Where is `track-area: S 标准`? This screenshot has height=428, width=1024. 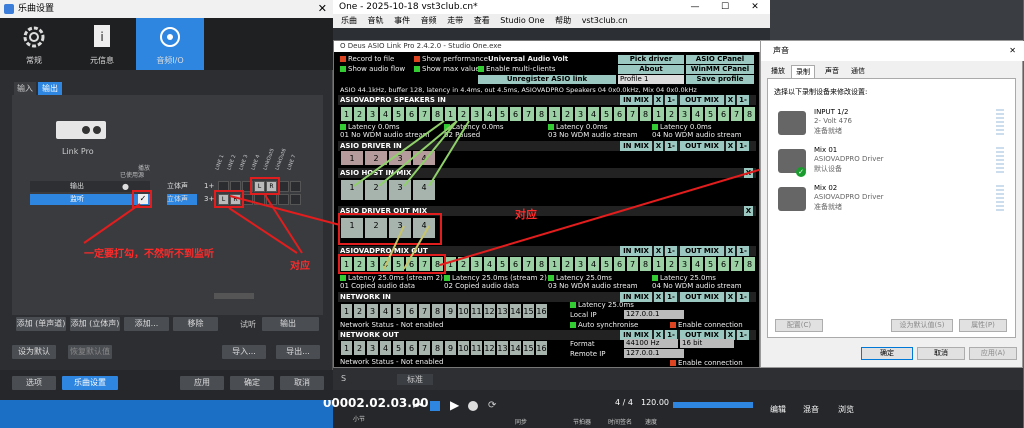 track-area: S 标准 is located at coordinates (678, 379).